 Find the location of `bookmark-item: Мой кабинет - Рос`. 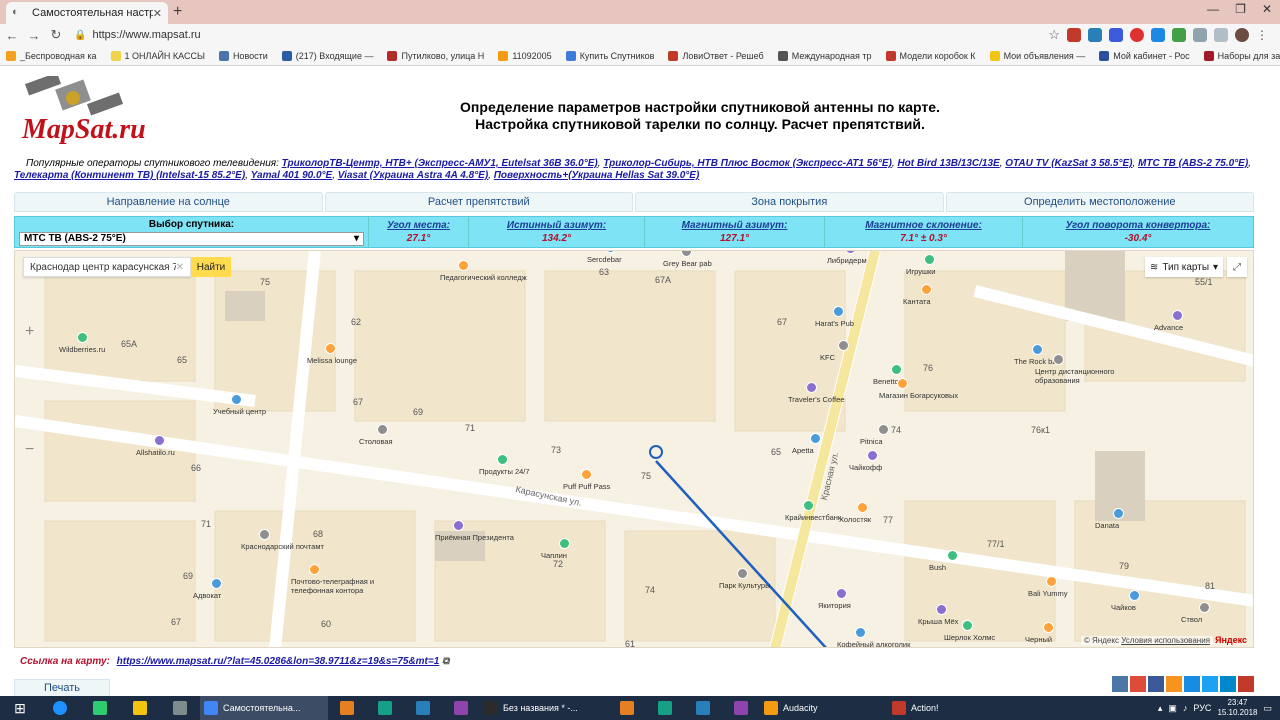

bookmark-item: Мой кабинет - Рос is located at coordinates (1144, 55).